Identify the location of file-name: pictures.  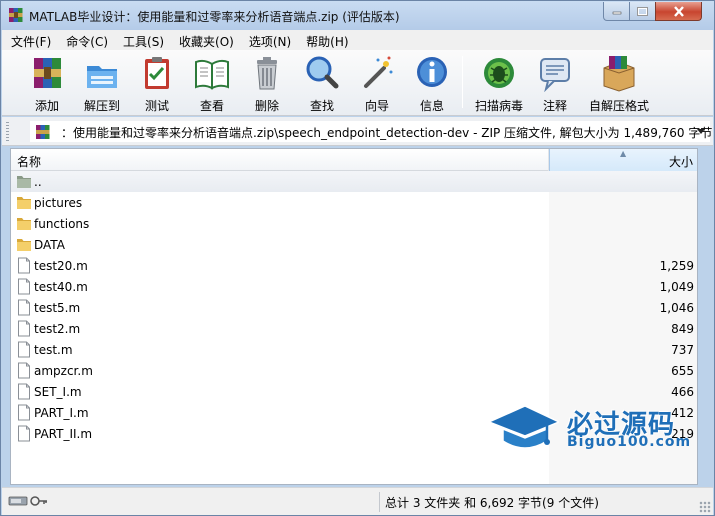
(58, 203).